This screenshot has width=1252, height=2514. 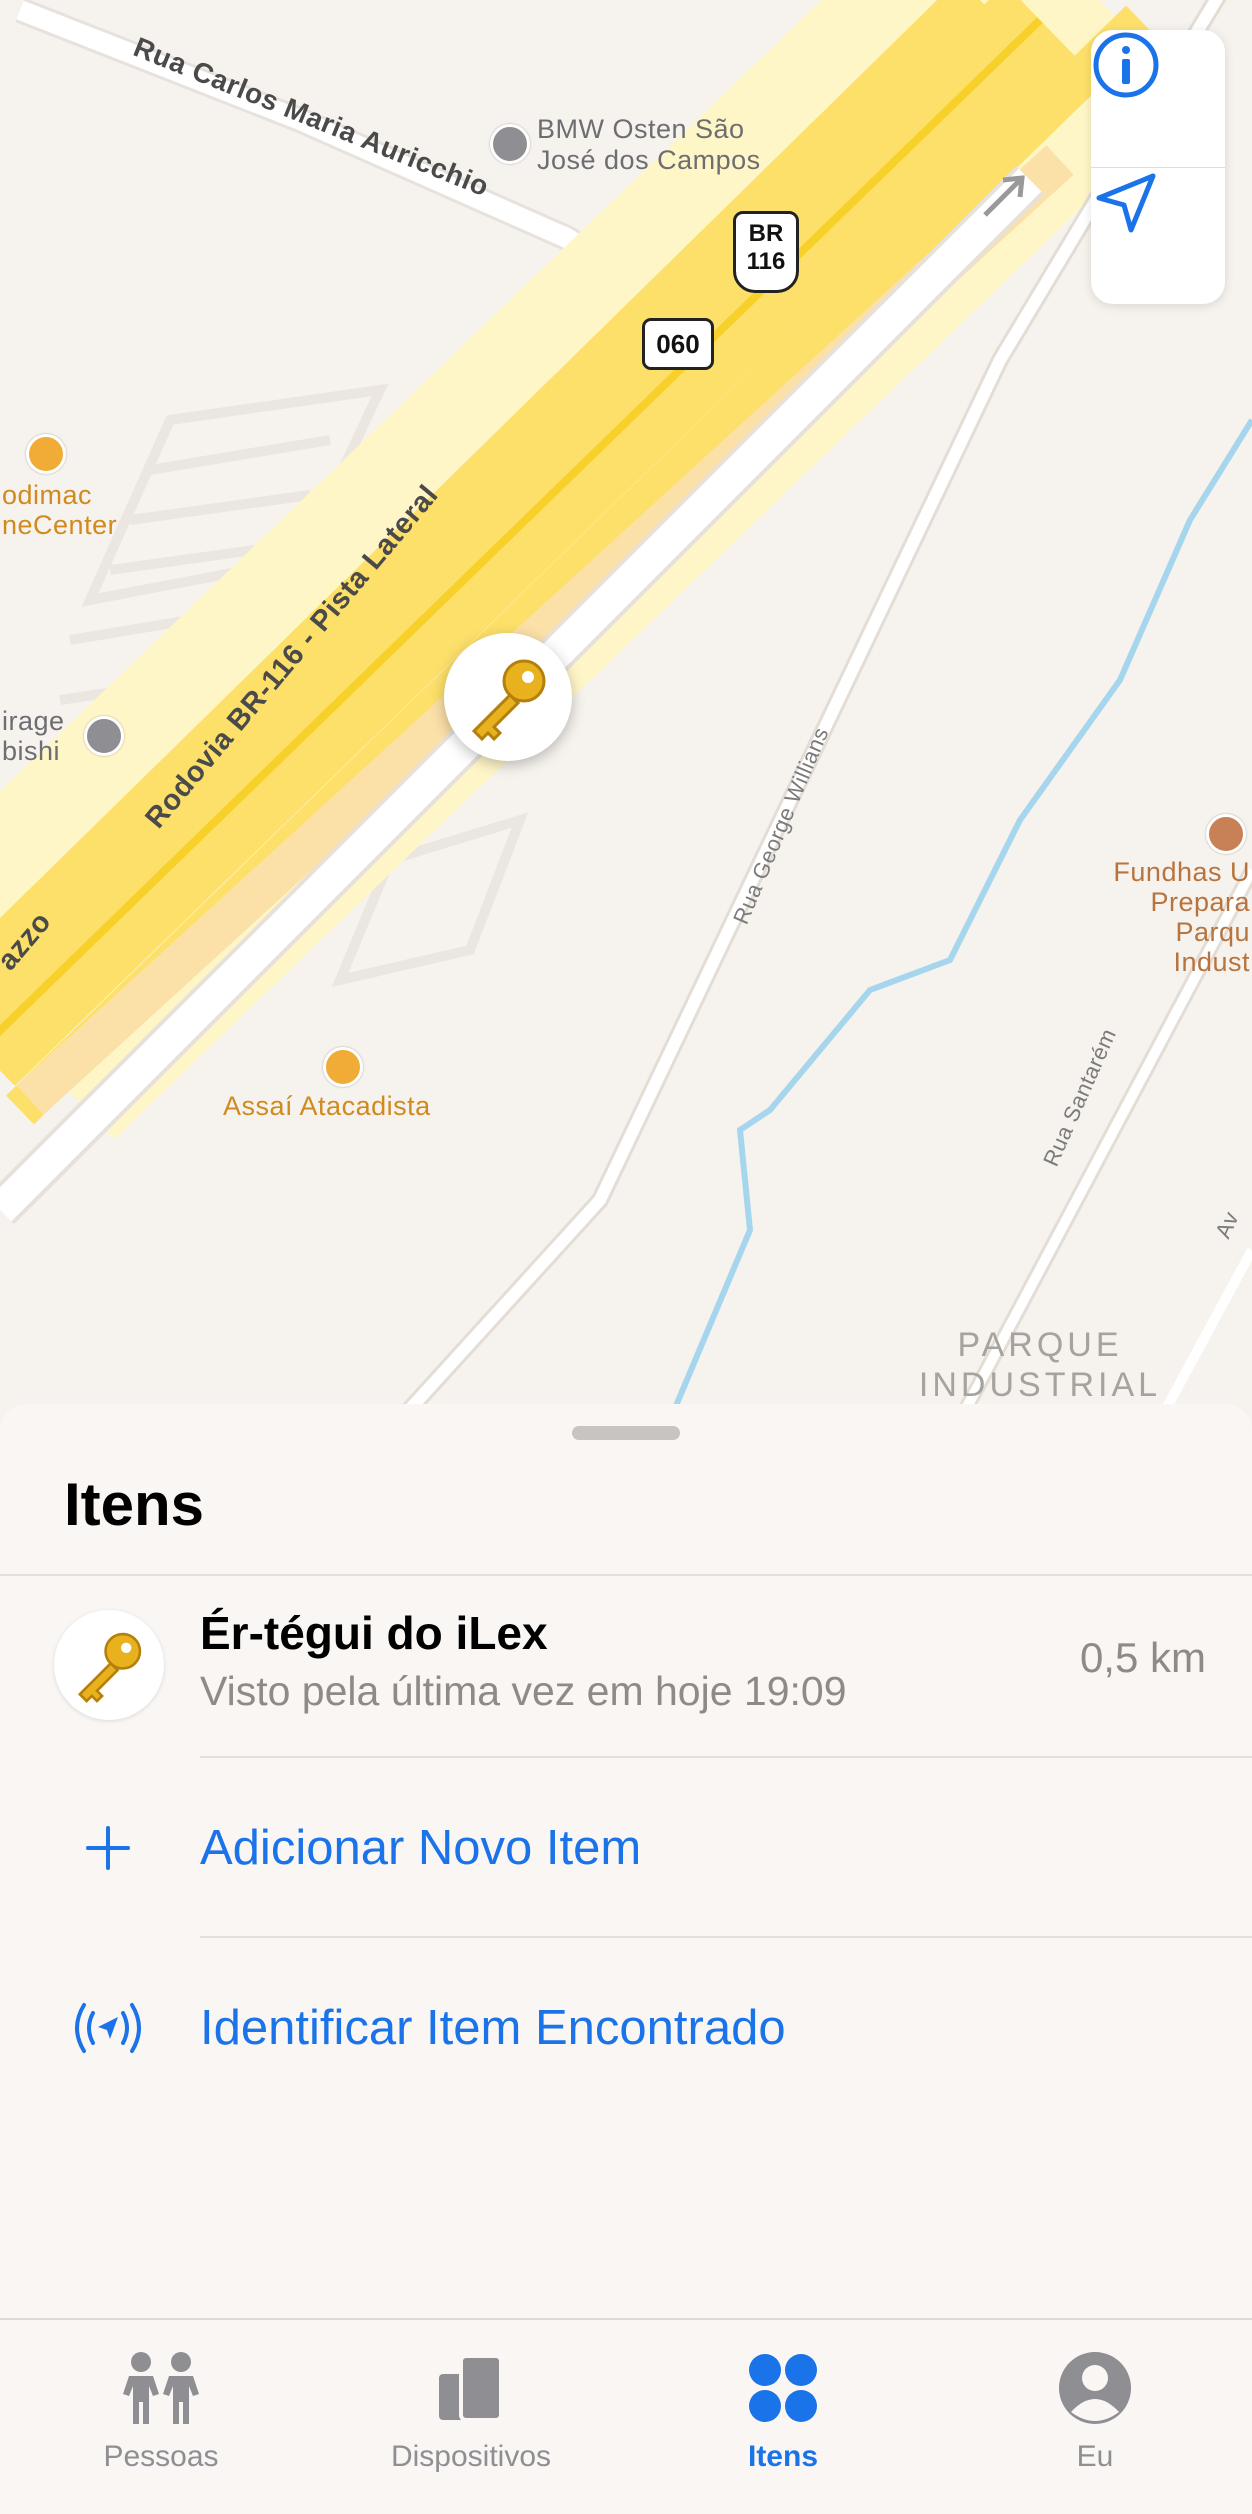 What do you see at coordinates (1158, 235) in the screenshot?
I see `locate-button` at bounding box center [1158, 235].